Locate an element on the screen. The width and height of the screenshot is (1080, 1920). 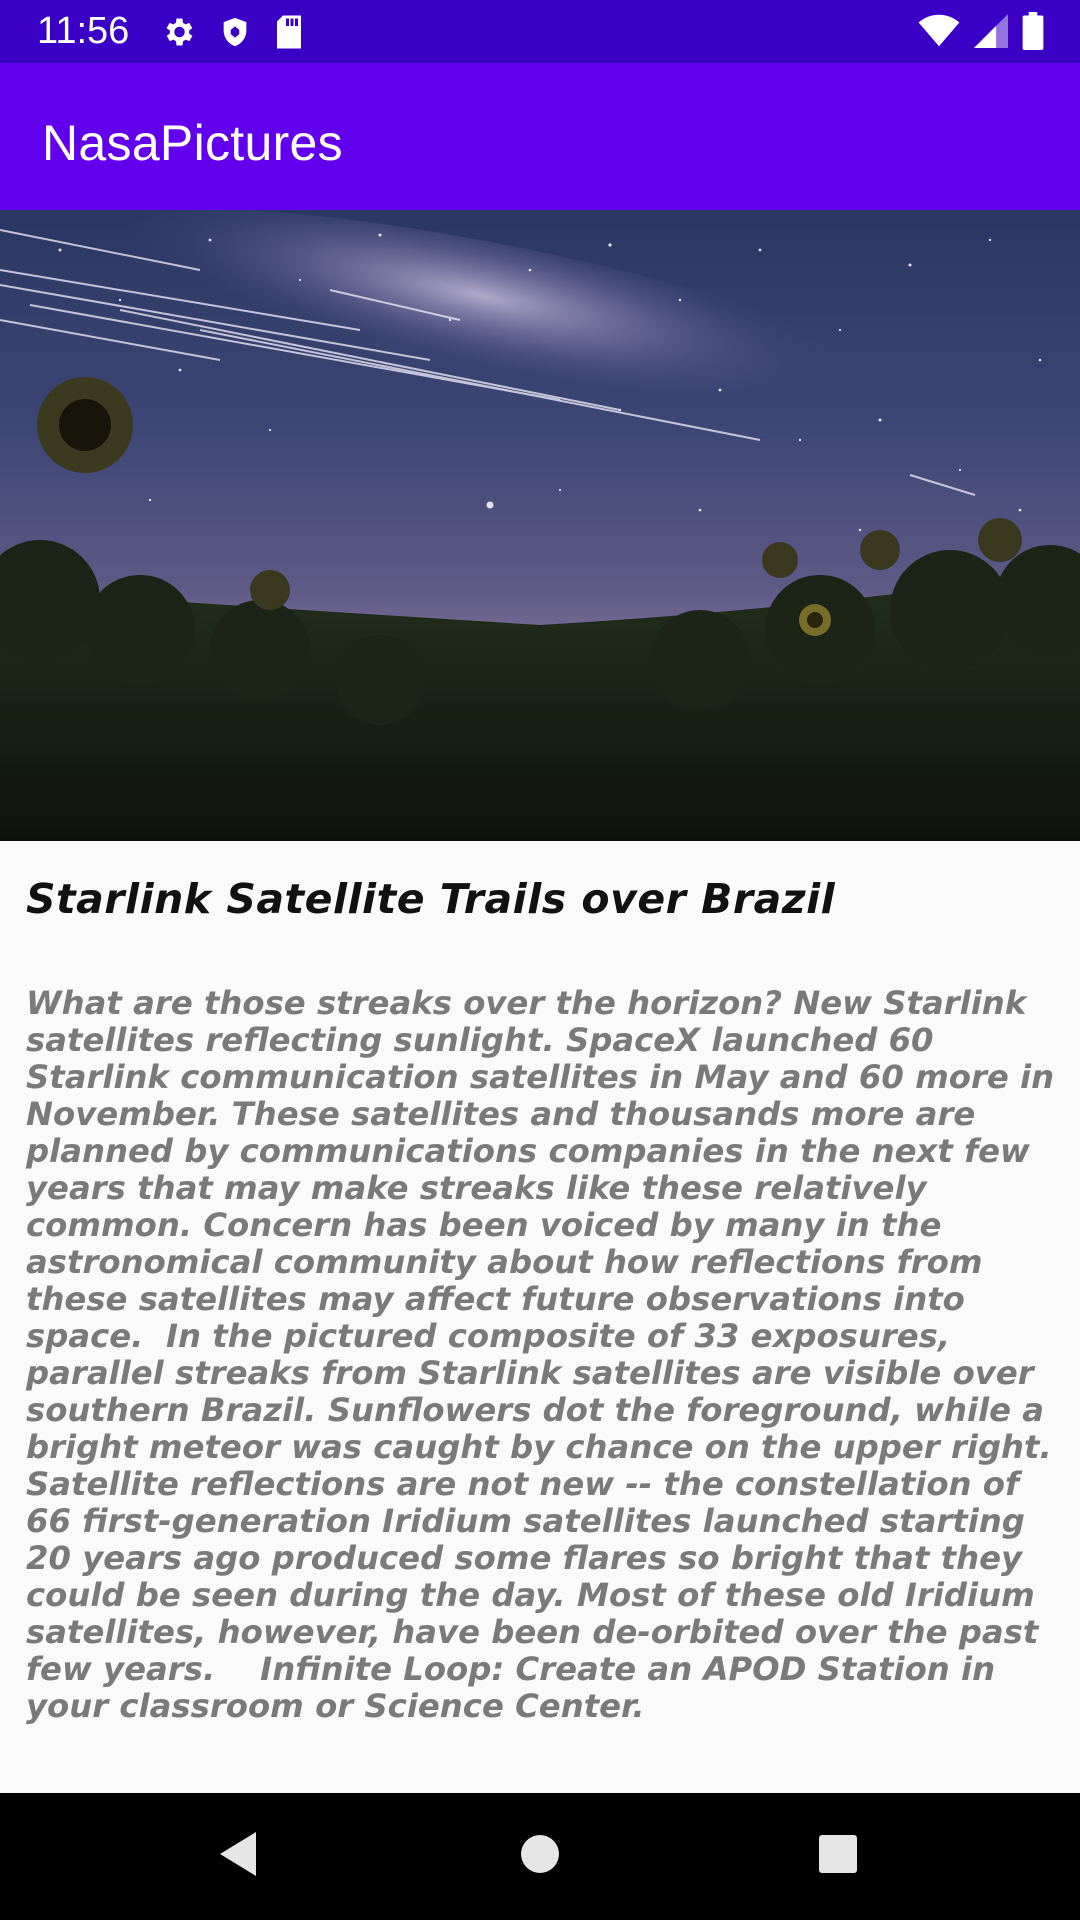
navigation-bar is located at coordinates (540, 1856).